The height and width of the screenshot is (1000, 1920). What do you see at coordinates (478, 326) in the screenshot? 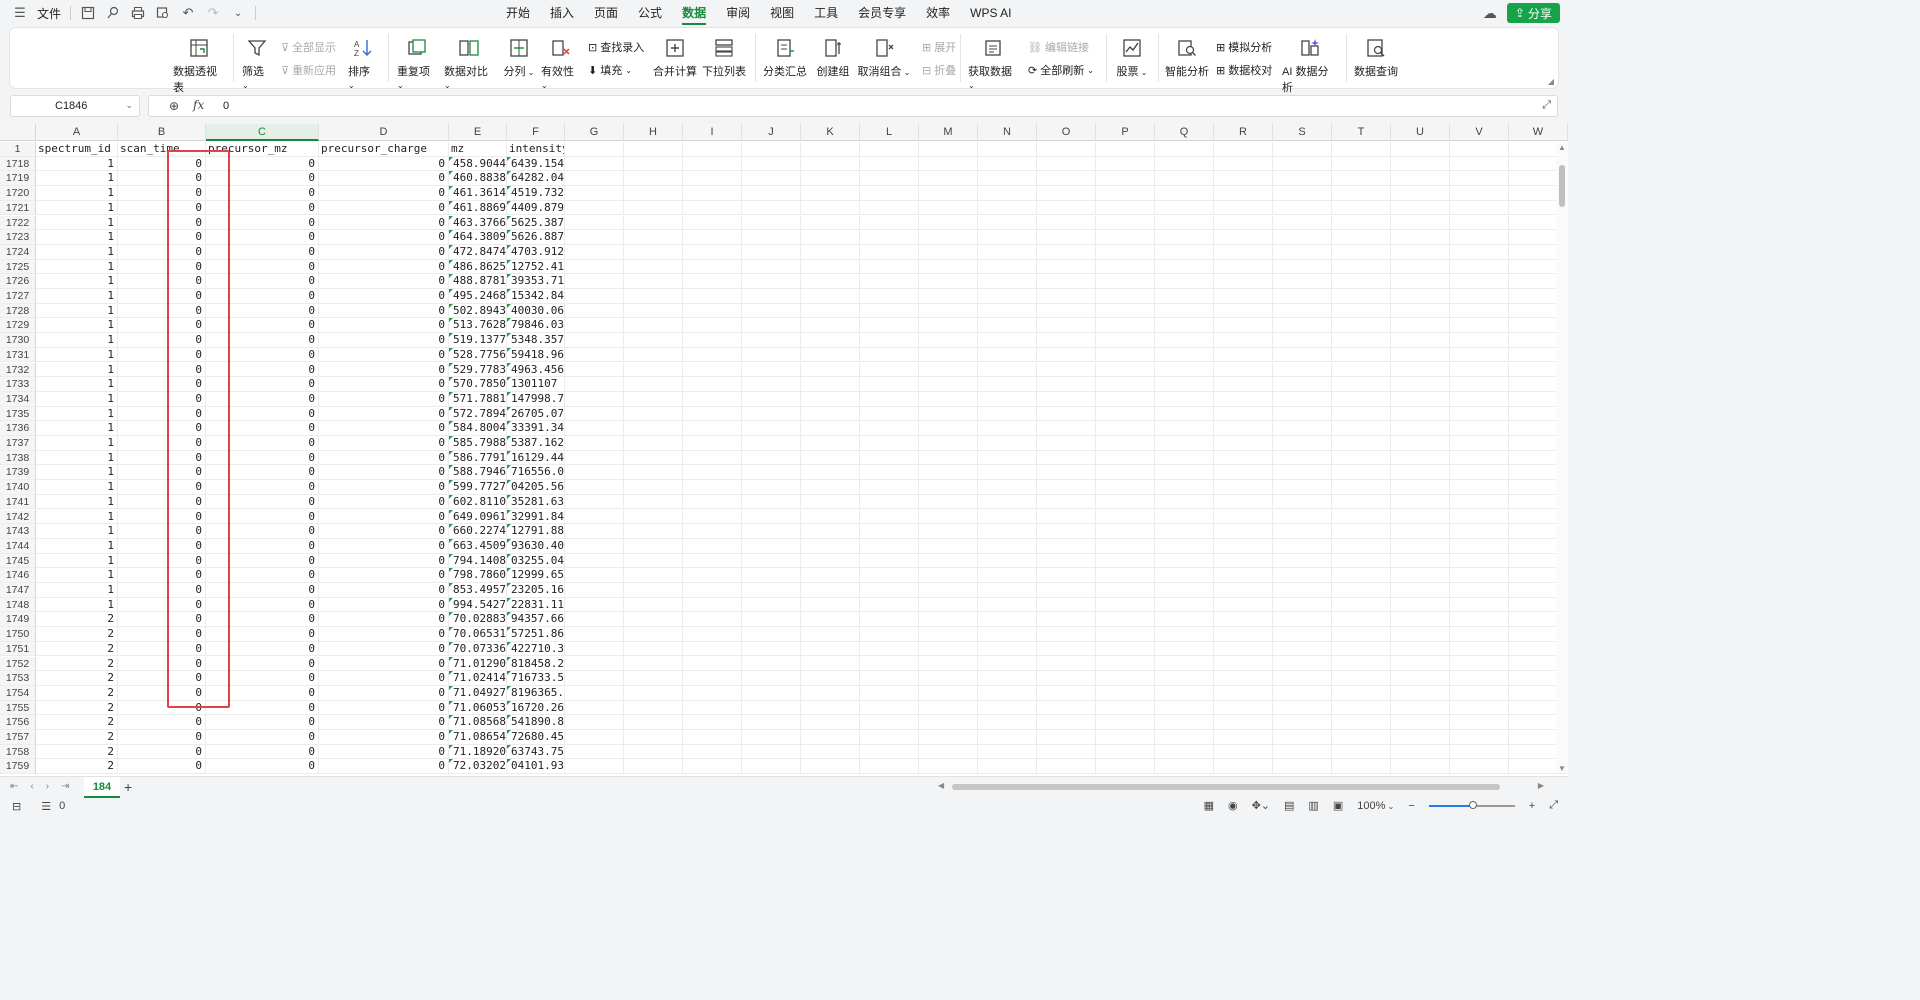
I see `table-cell: 513.7628` at bounding box center [478, 326].